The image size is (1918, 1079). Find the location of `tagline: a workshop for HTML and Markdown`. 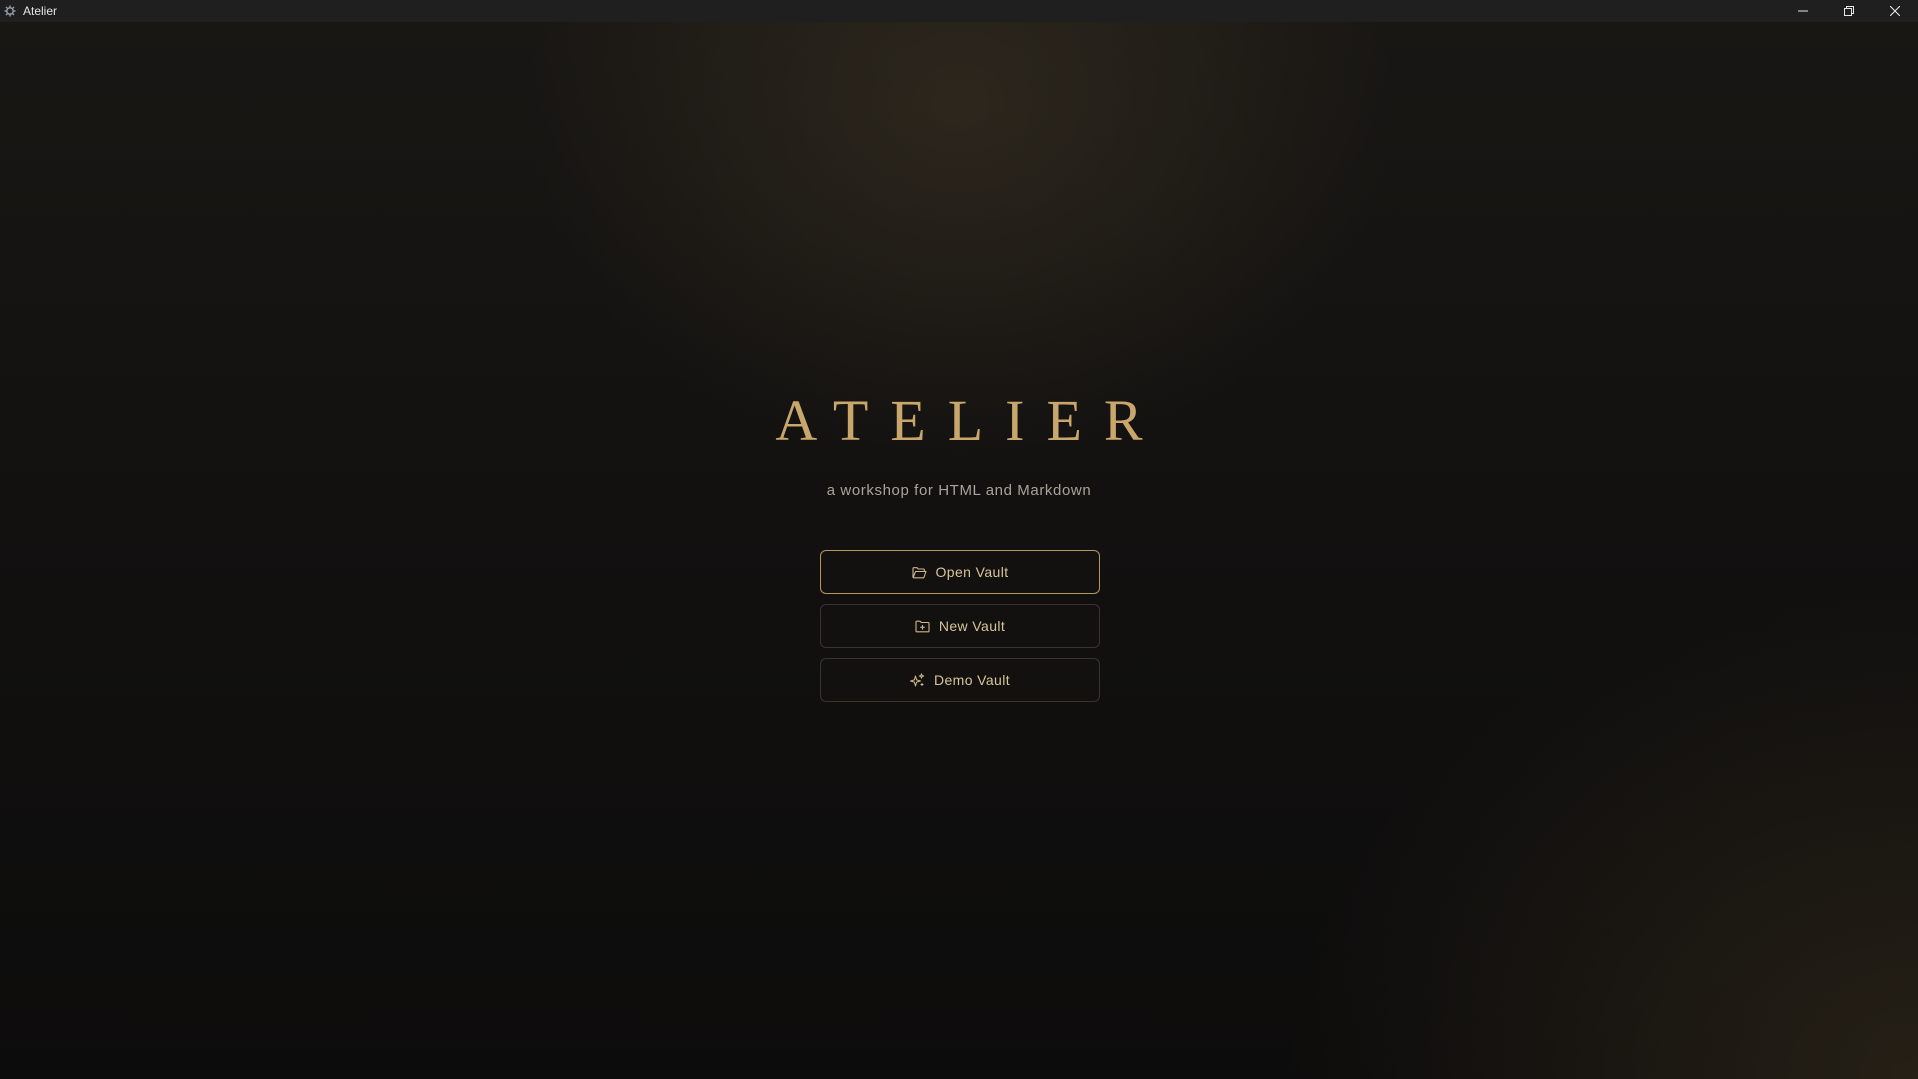

tagline: a workshop for HTML and Markdown is located at coordinates (959, 490).